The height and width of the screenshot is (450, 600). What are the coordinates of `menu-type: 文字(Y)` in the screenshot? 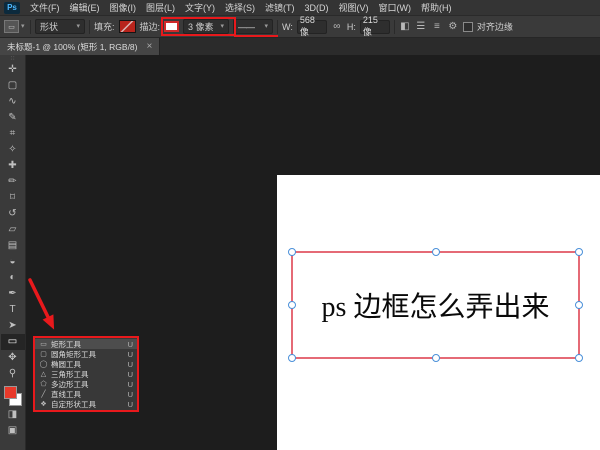 It's located at (200, 8).